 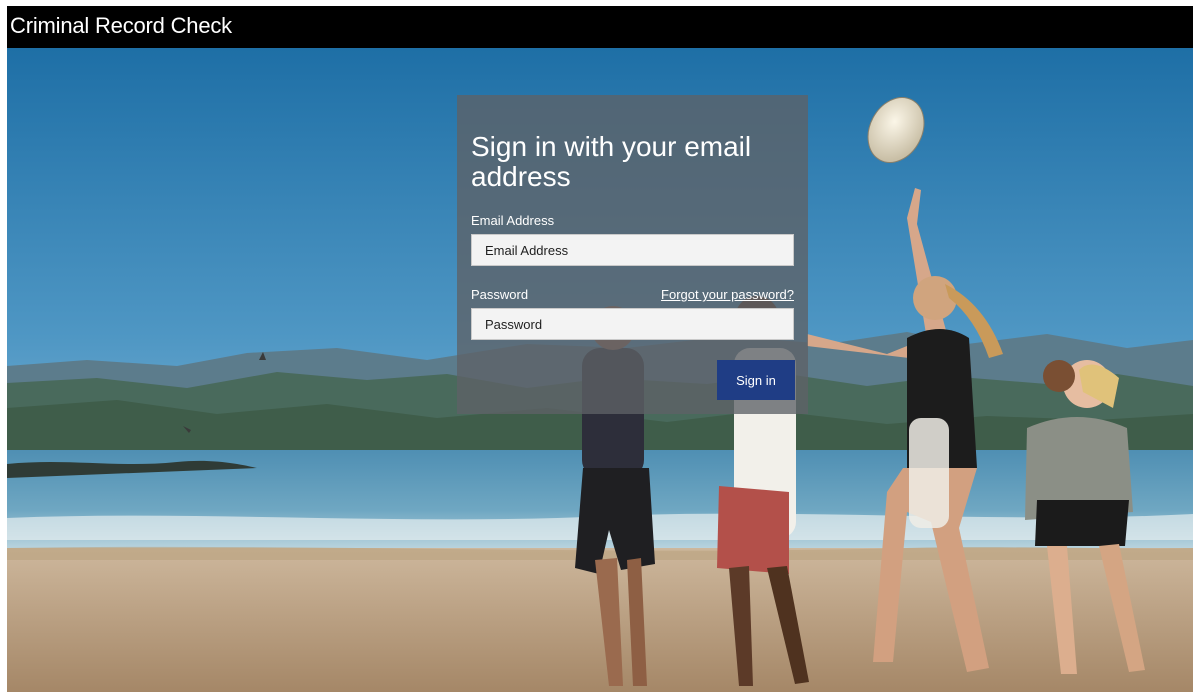 What do you see at coordinates (756, 380) in the screenshot?
I see `sign-in-button: Sign in` at bounding box center [756, 380].